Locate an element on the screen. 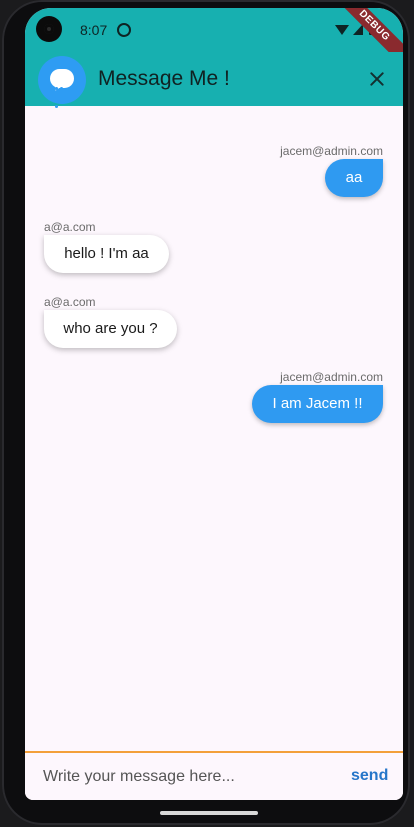  camera-icon is located at coordinates (49, 29).